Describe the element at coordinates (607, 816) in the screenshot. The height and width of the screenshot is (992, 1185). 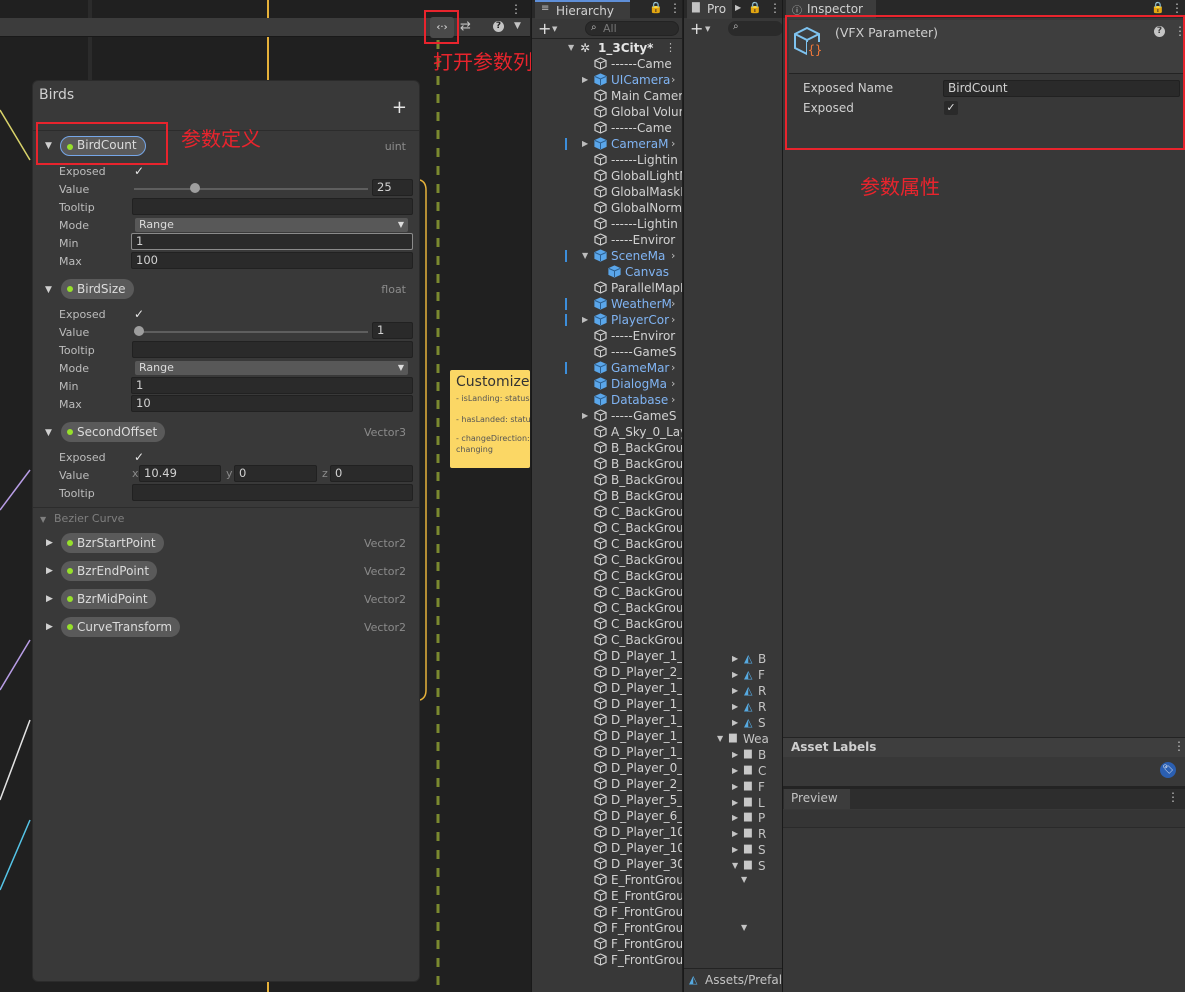
I see `hierarchy-item: D_Player_6_L` at that location.